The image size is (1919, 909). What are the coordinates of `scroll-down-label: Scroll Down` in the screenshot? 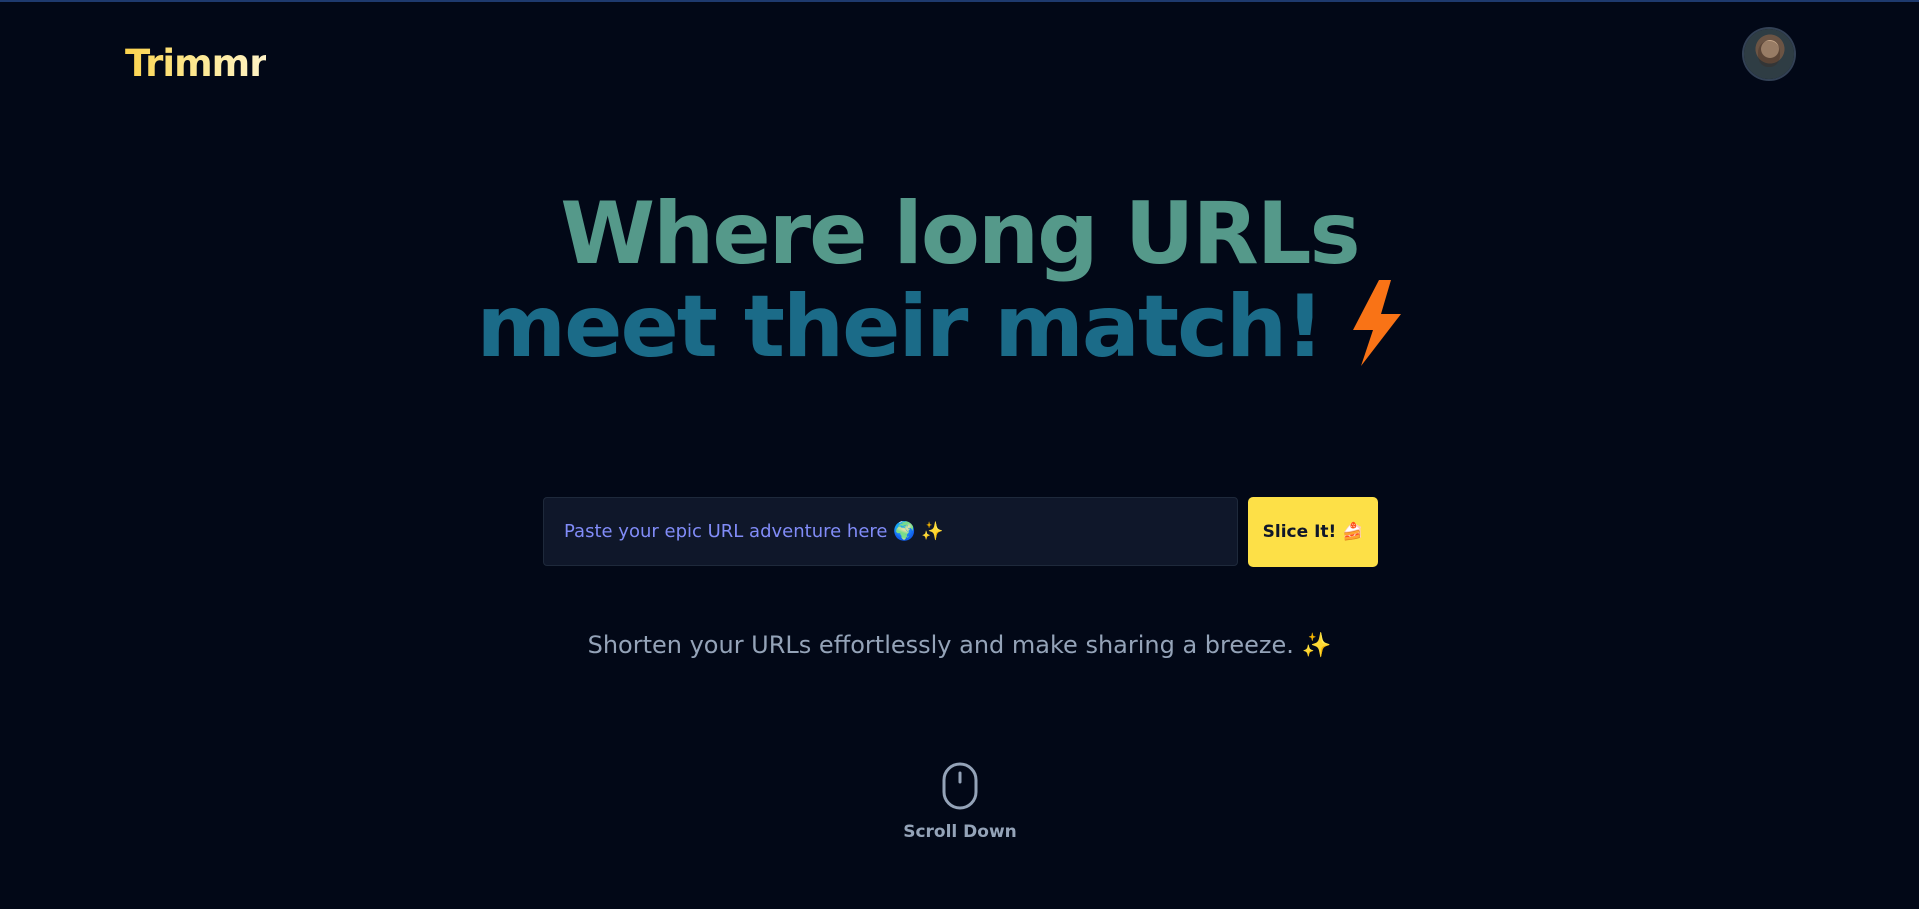 It's located at (960, 832).